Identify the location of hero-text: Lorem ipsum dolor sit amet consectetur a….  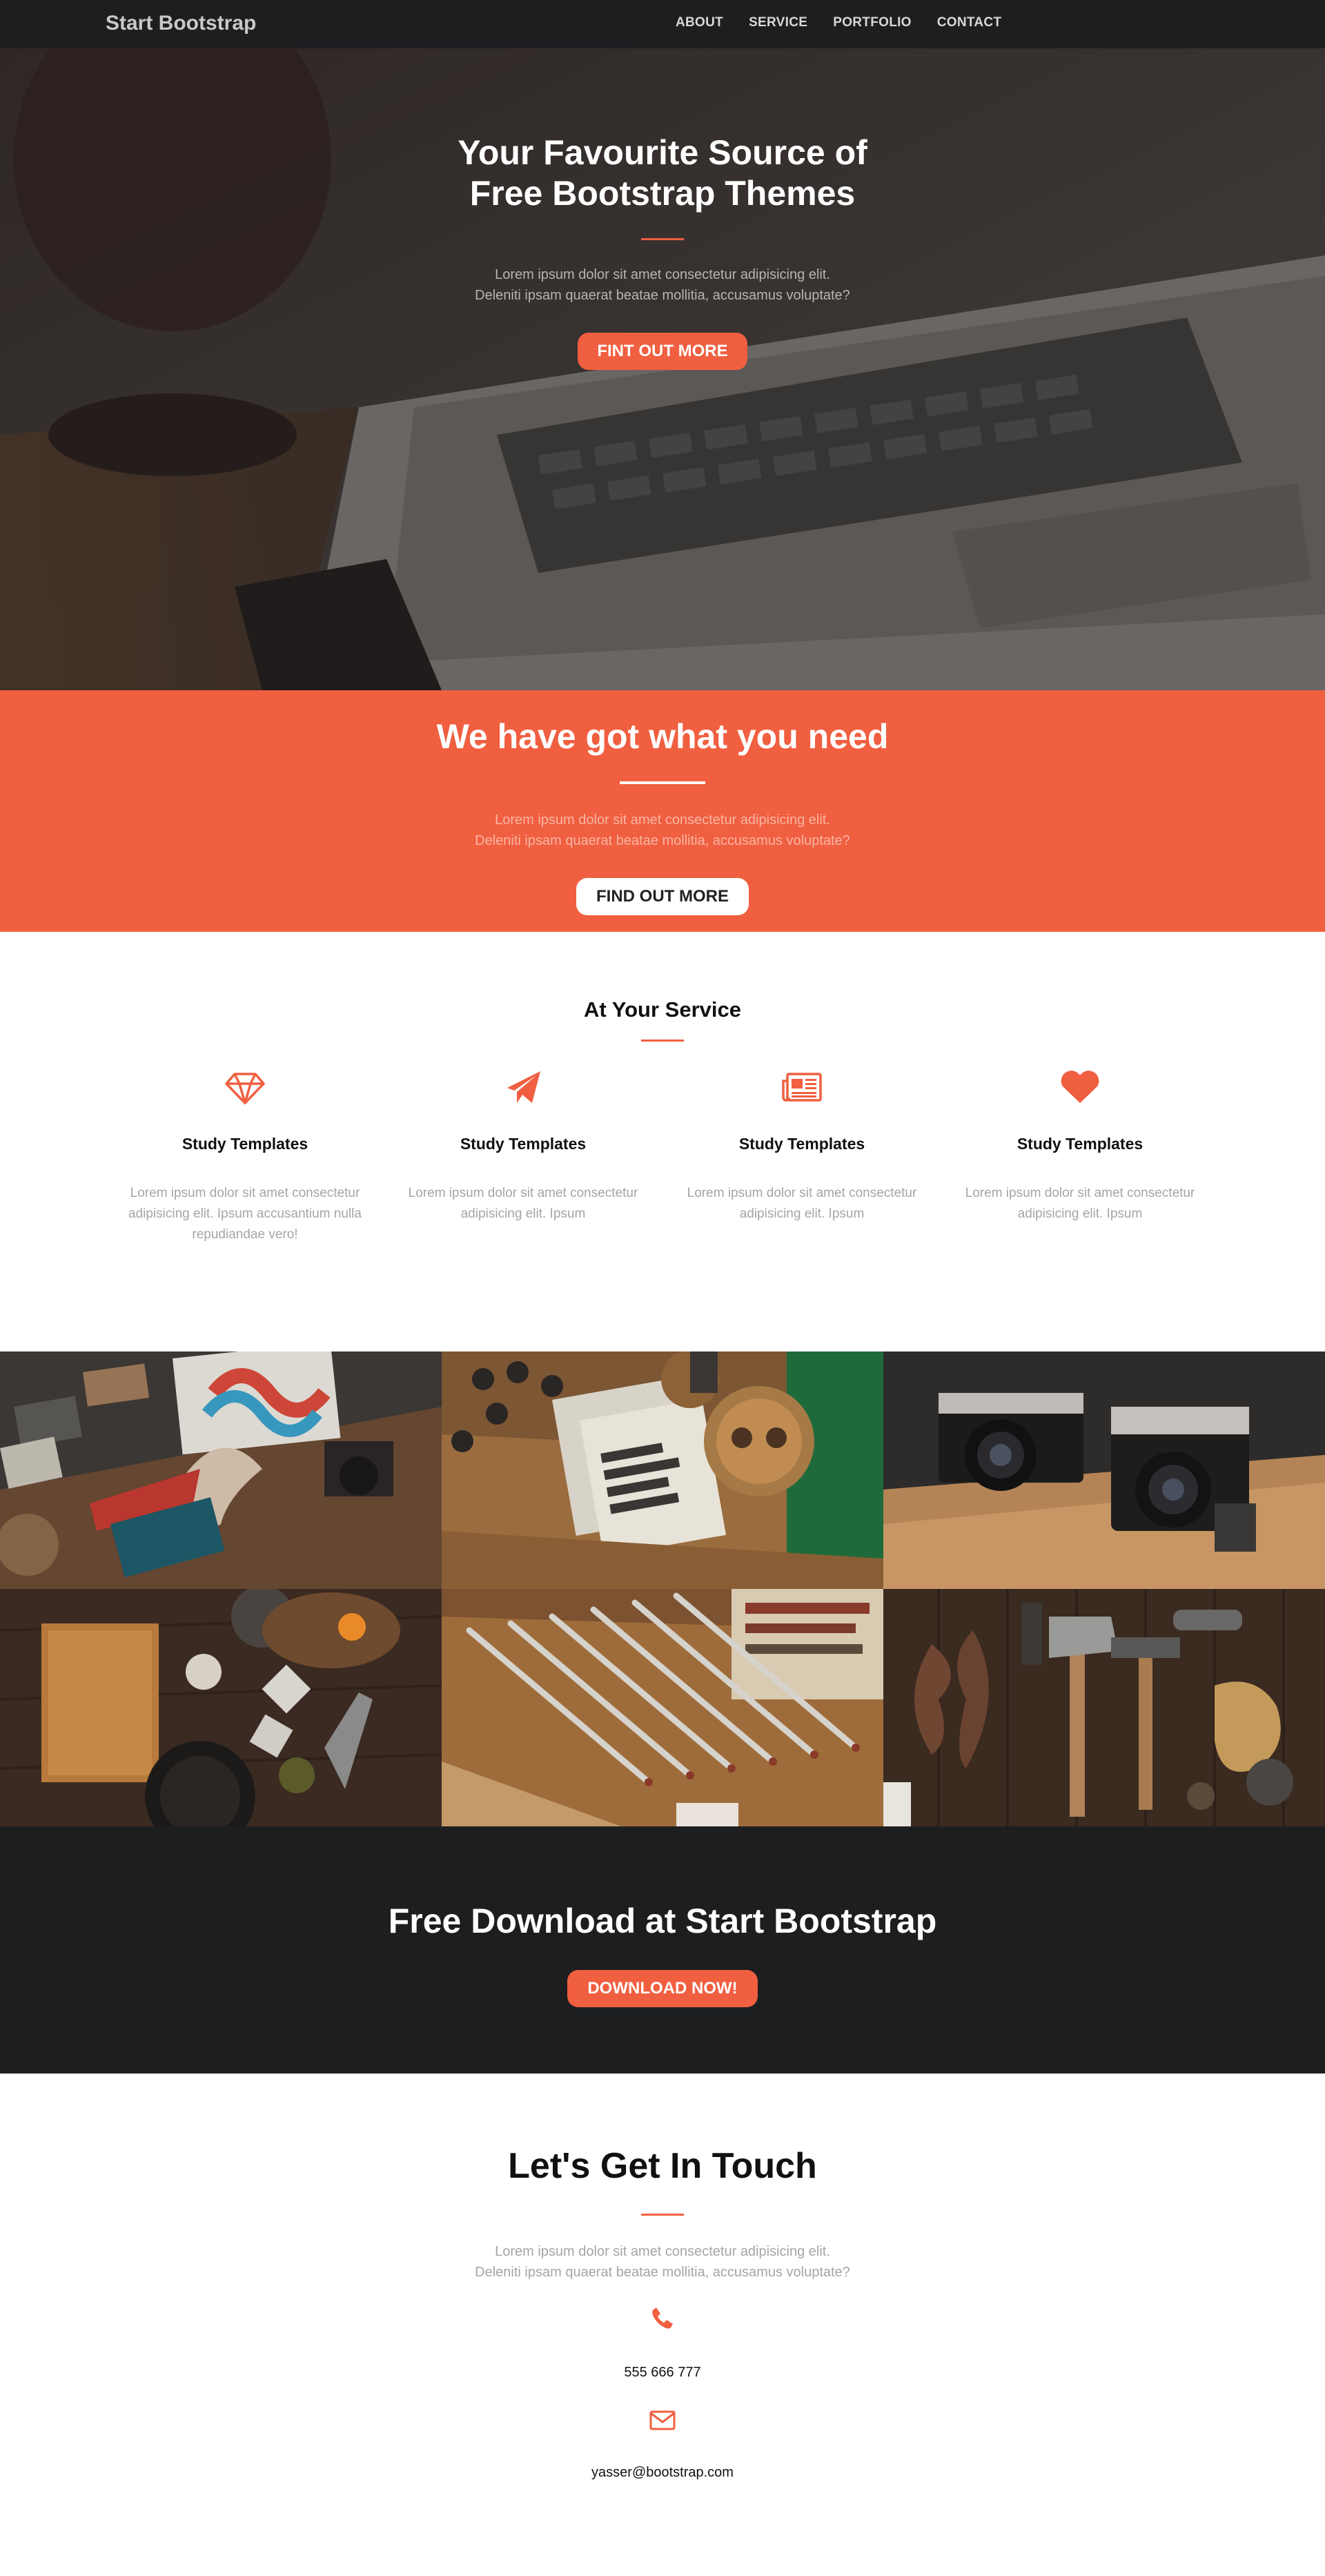
(662, 285).